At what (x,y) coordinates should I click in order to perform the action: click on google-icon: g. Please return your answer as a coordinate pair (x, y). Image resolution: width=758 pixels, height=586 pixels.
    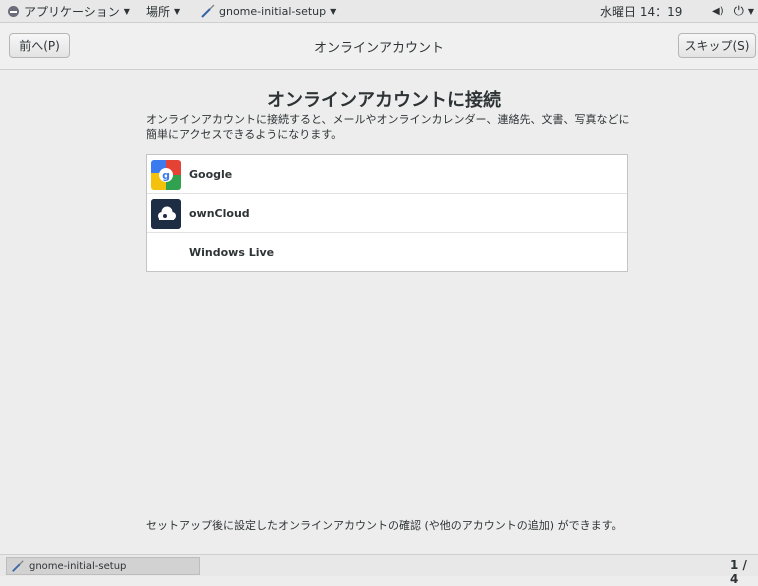
    Looking at the image, I should click on (166, 175).